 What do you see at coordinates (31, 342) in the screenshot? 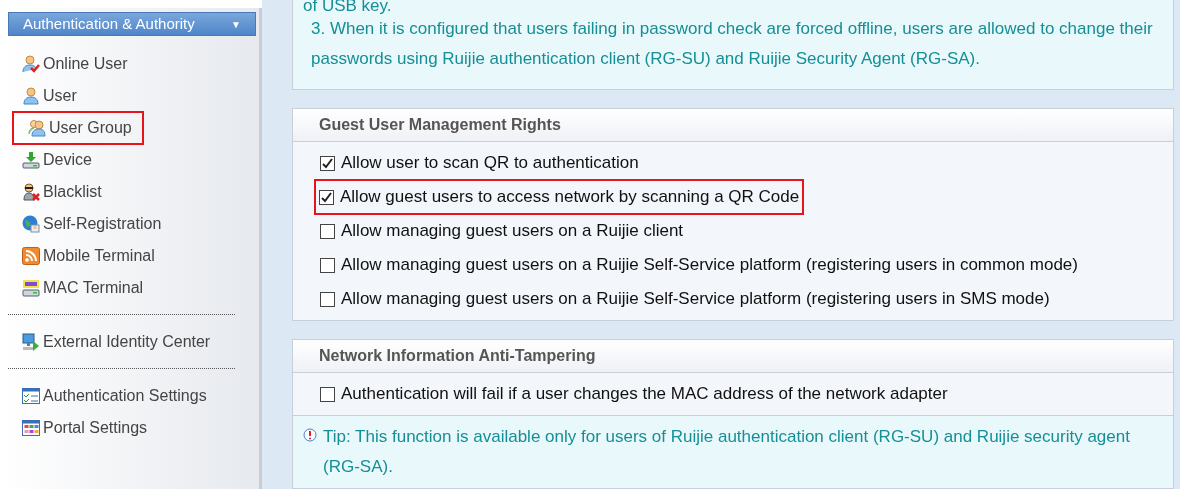
I see `monitor-arrow-icon` at bounding box center [31, 342].